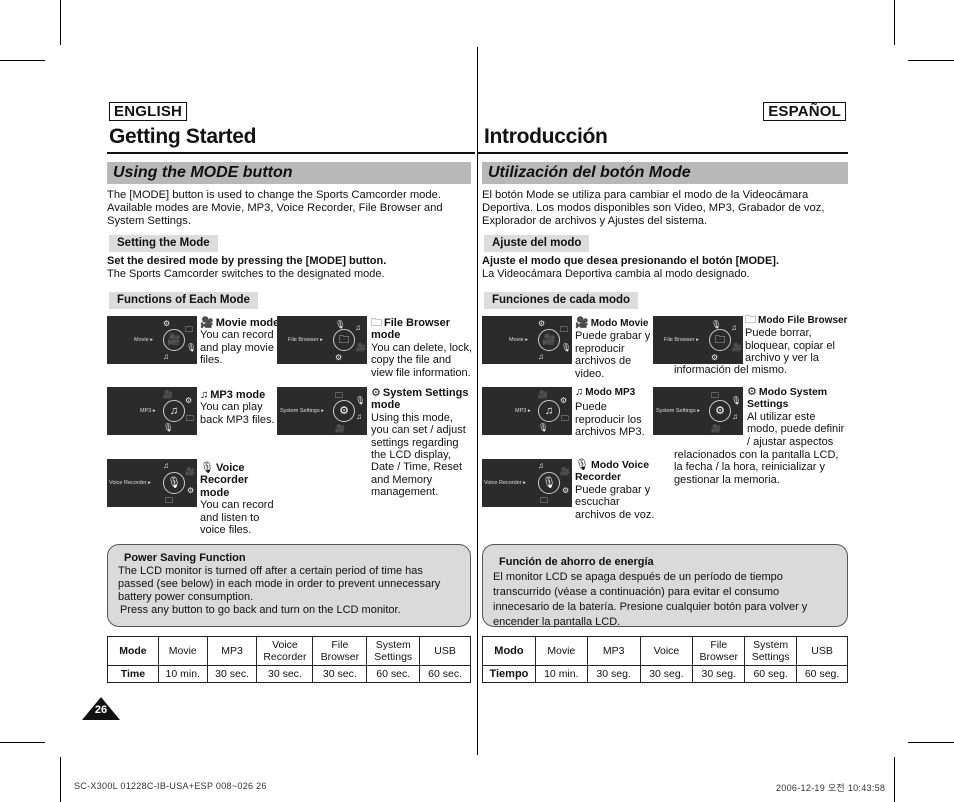 The image size is (954, 802). What do you see at coordinates (523, 411) in the screenshot?
I see `screen-label: MP3 ▸` at bounding box center [523, 411].